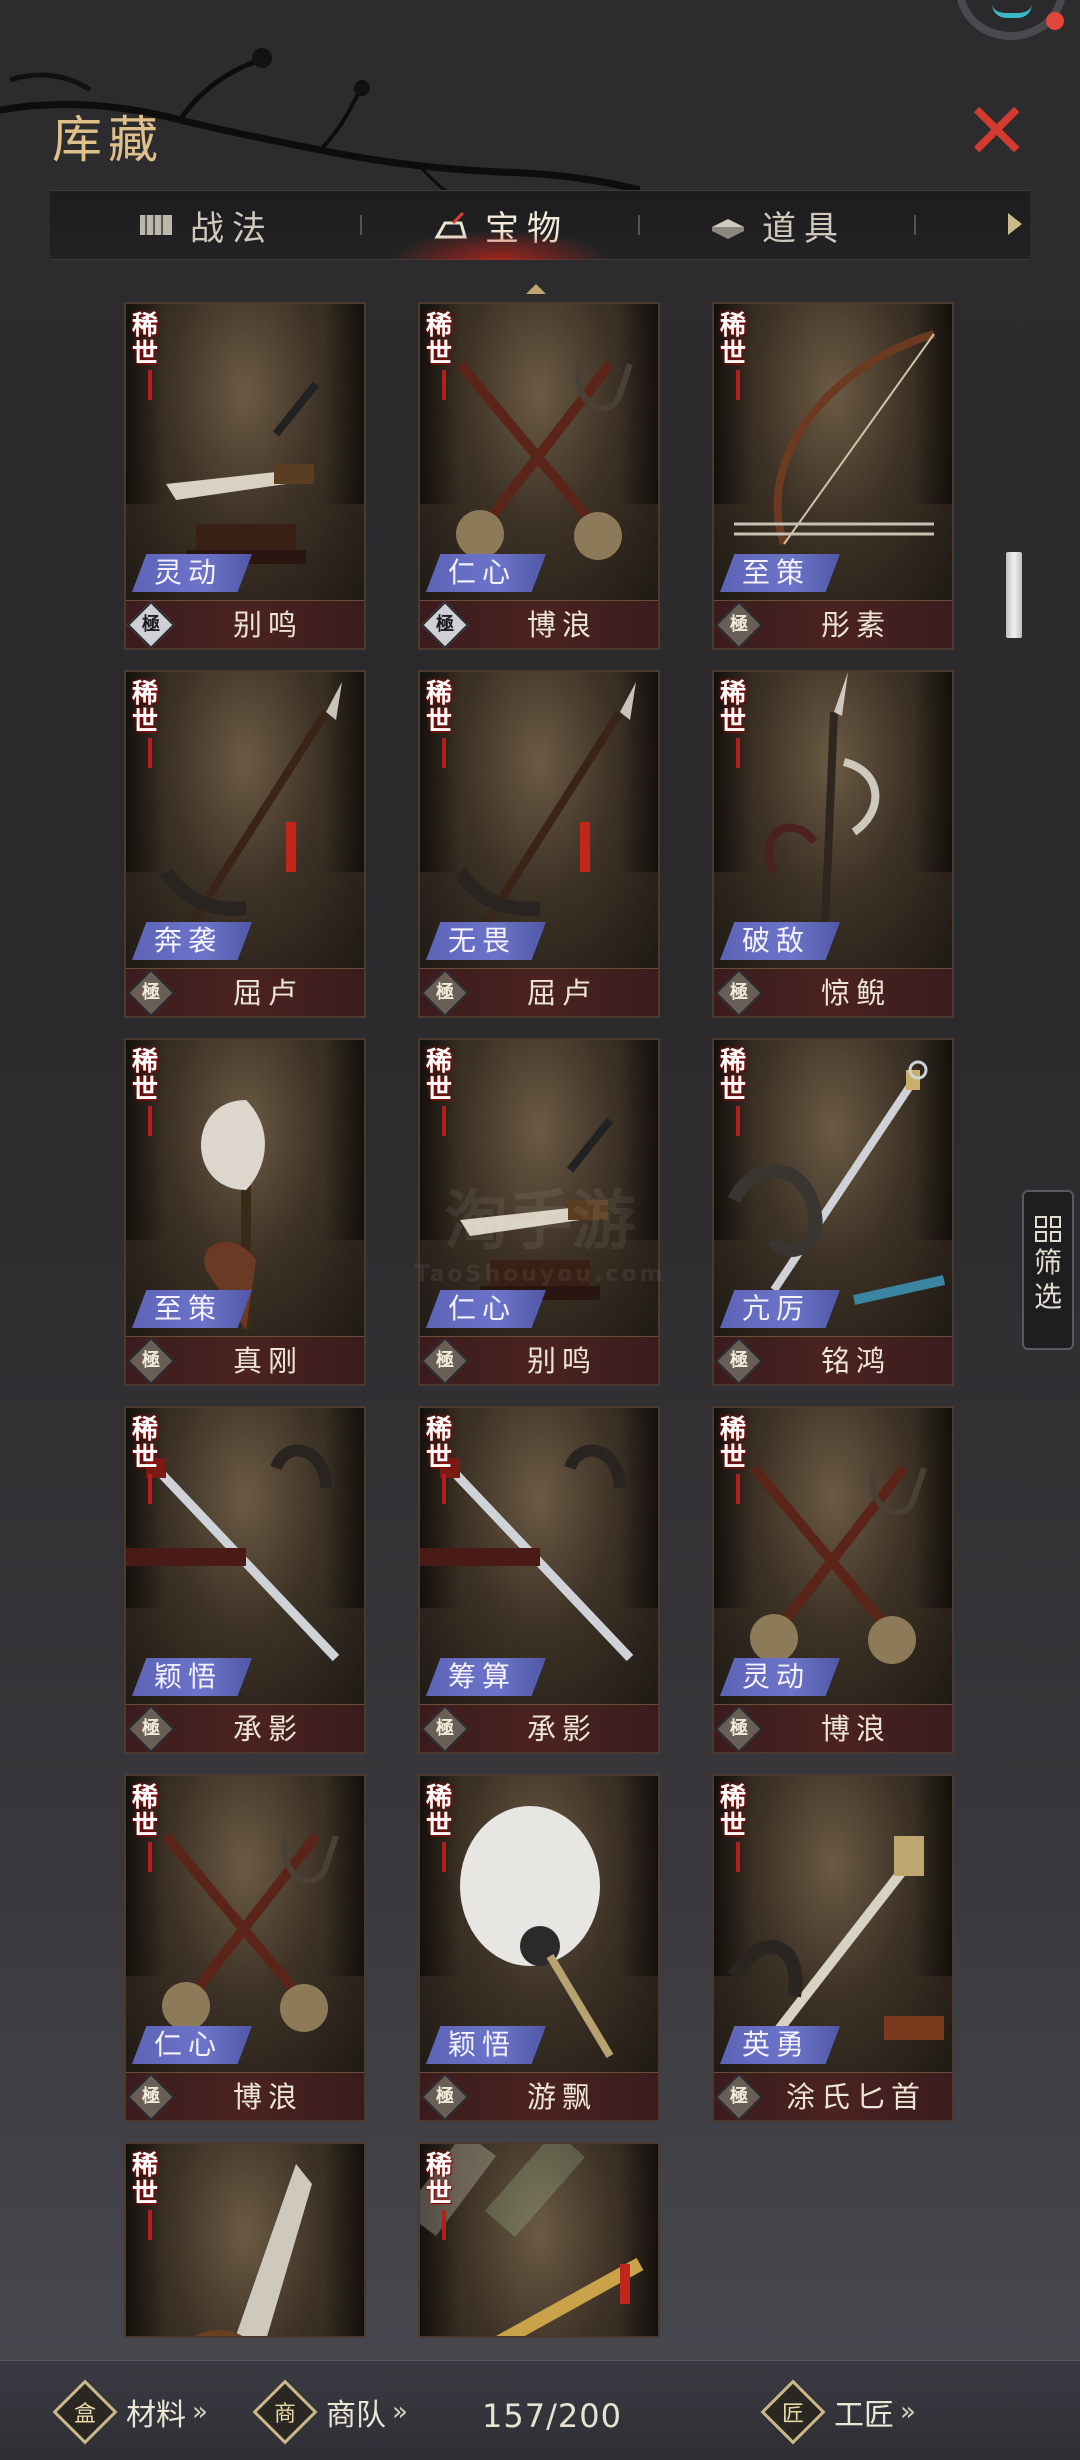 Image resolution: width=1080 pixels, height=2460 pixels. I want to click on treasure-card: 稀世至策極 真刚, so click(245, 1212).